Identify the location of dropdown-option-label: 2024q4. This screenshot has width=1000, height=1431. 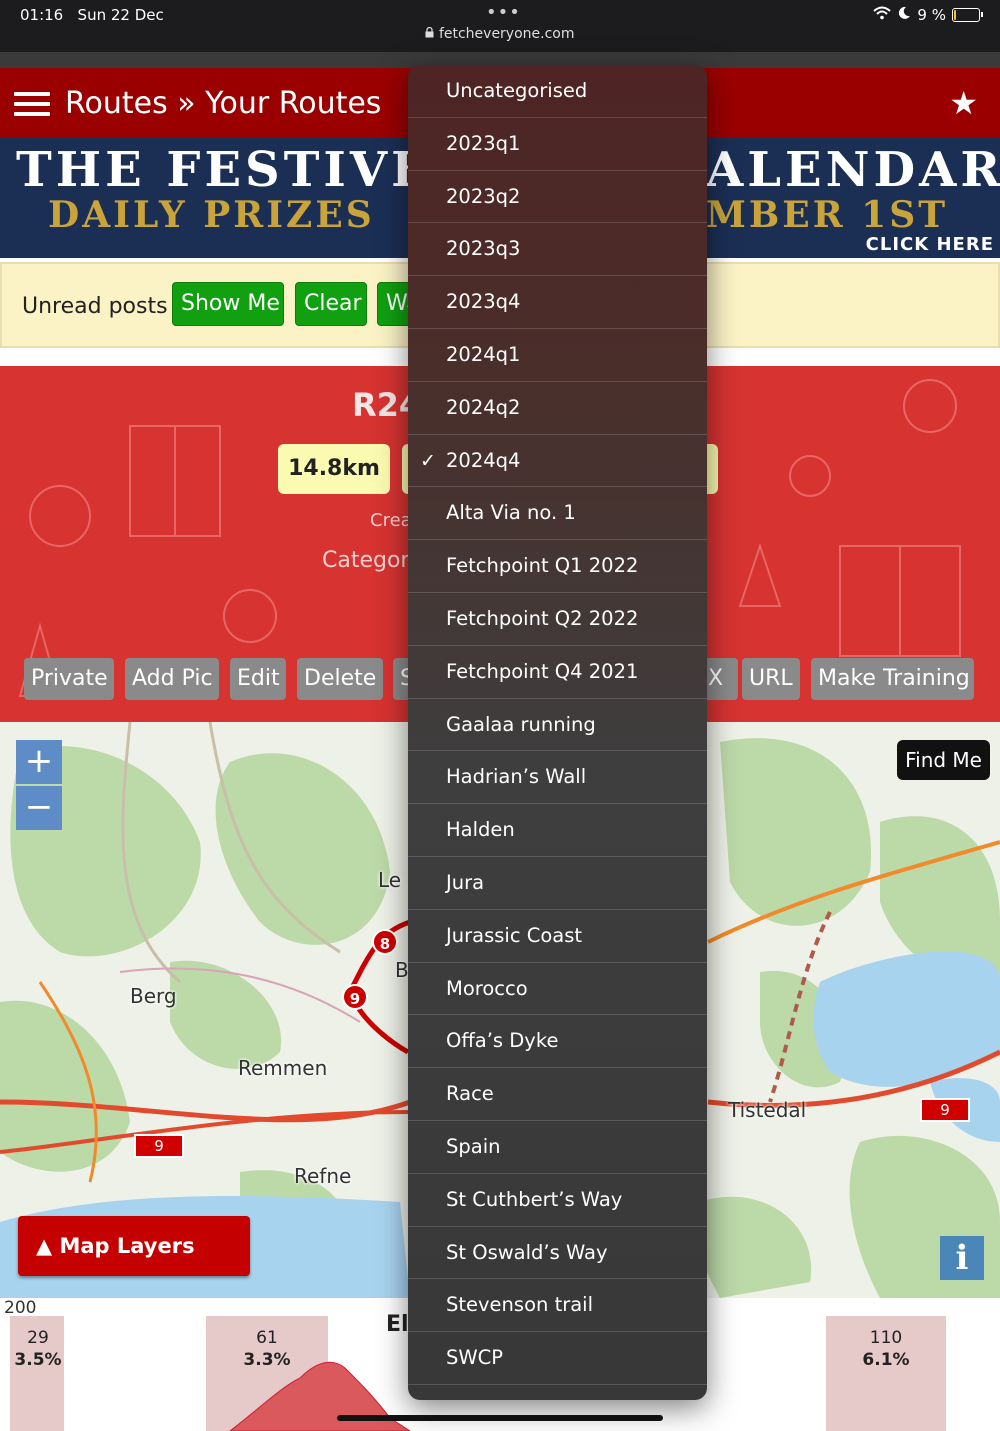
(483, 460).